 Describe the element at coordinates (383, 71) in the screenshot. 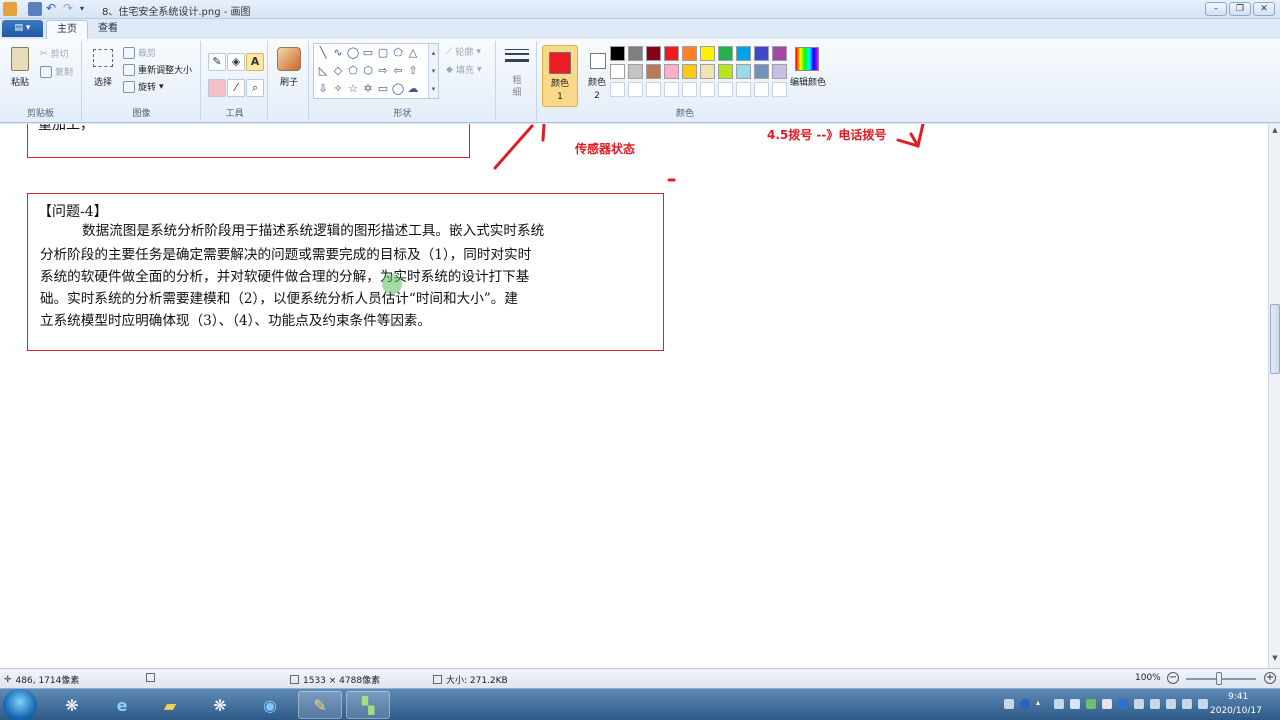

I see `right-arrow-shape-icon: ⇨` at that location.